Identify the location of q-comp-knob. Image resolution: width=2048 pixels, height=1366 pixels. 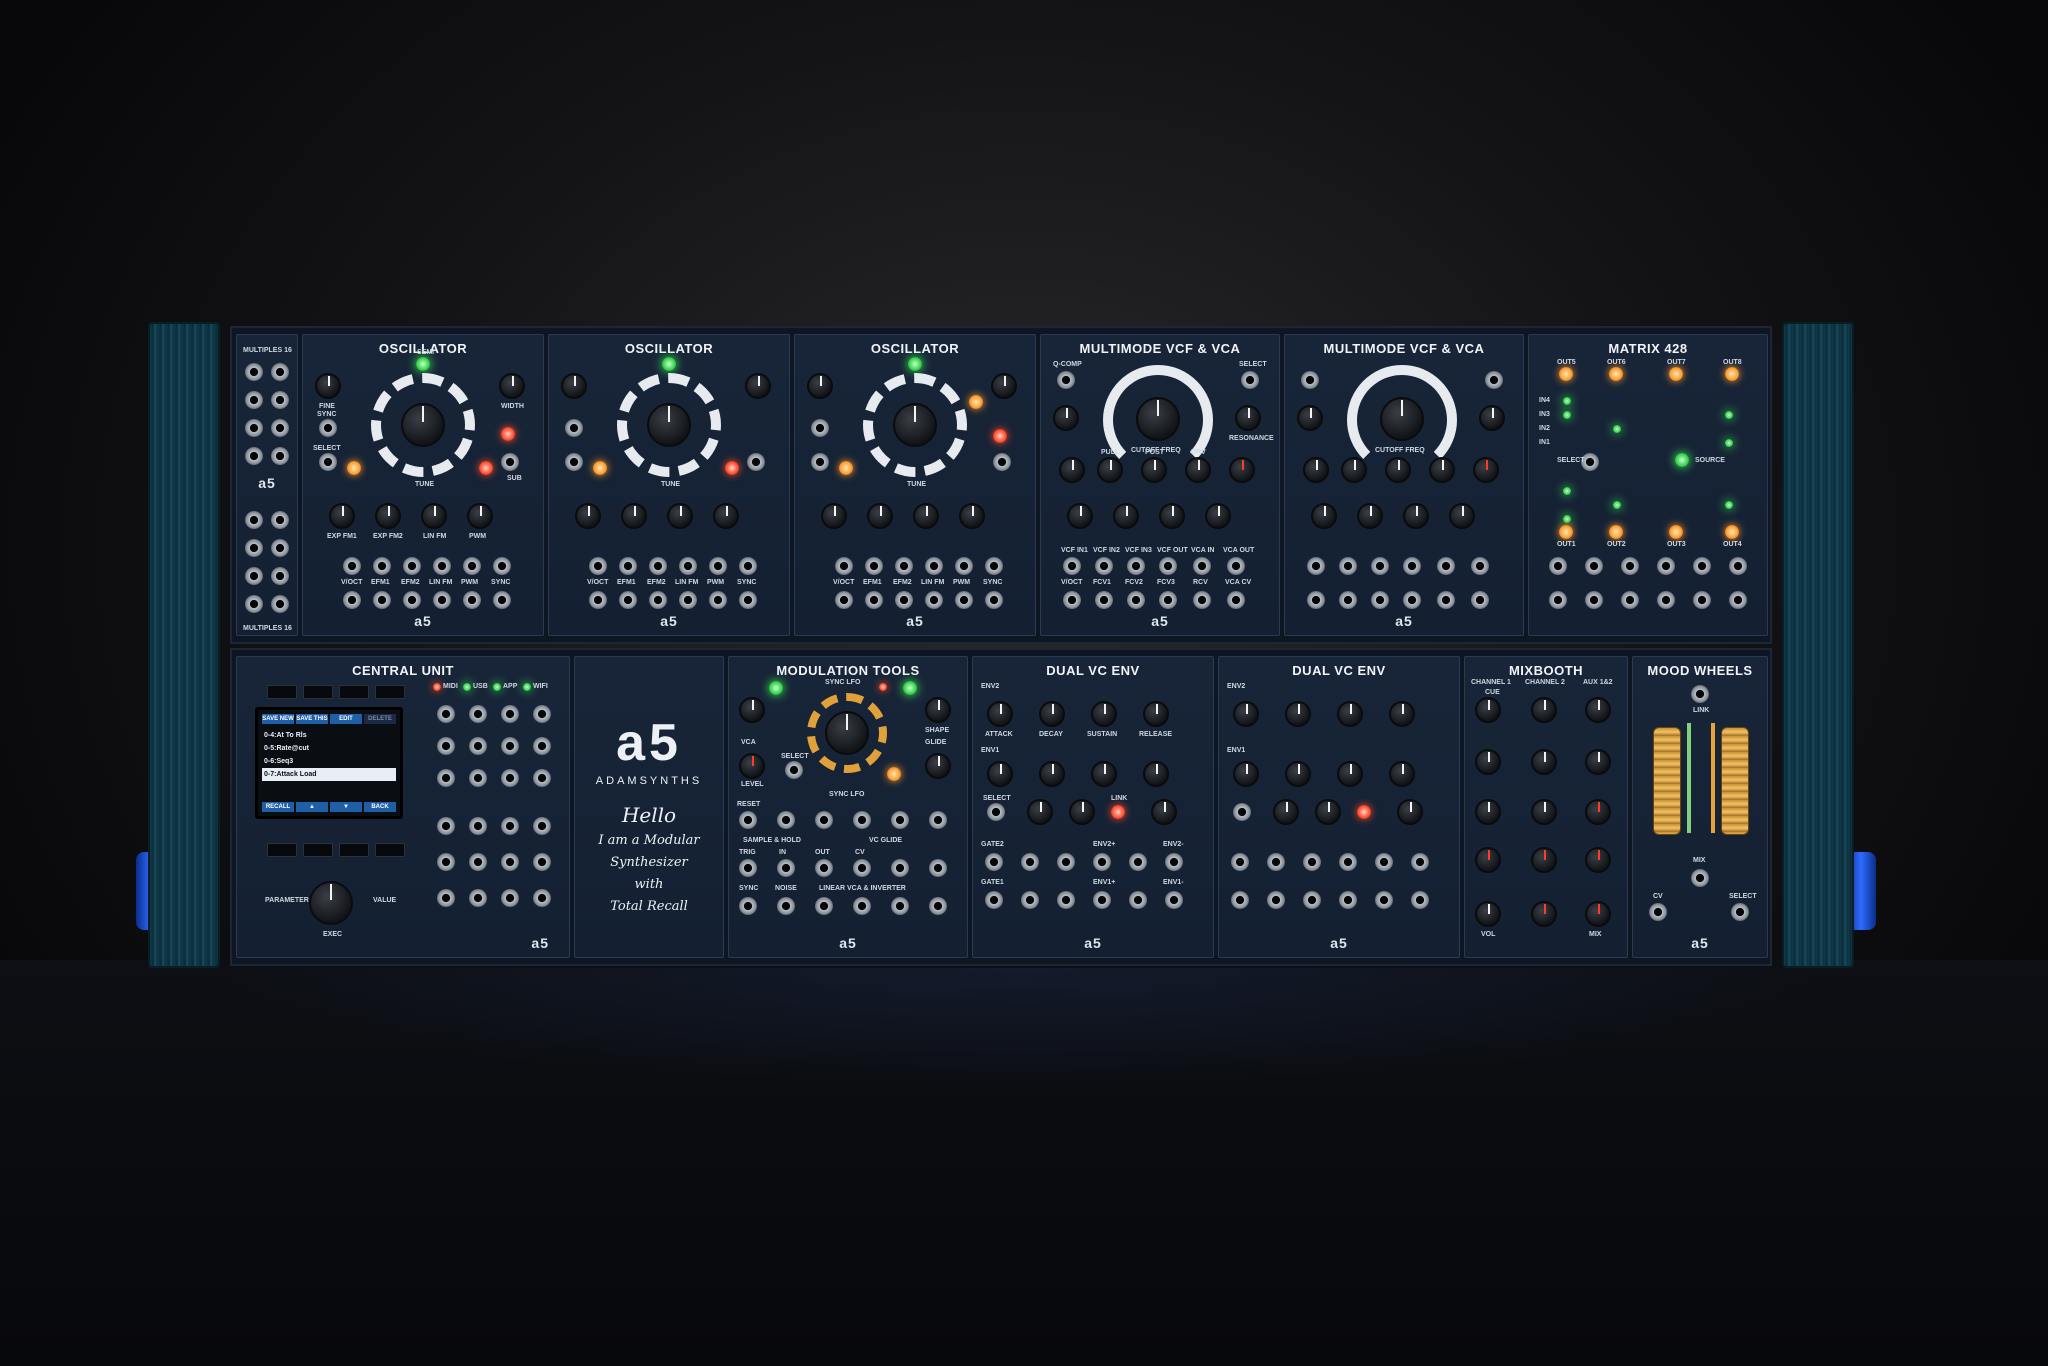
(1066, 418).